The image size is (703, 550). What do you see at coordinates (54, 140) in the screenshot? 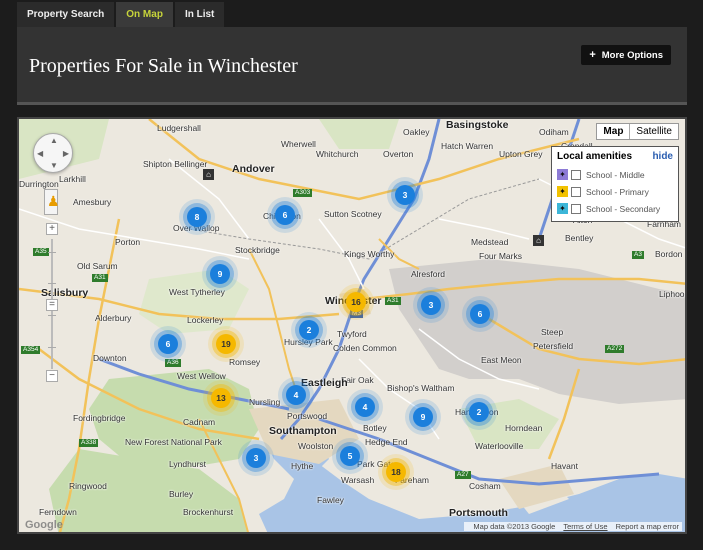
I see `pan-up-icon: ▲` at bounding box center [54, 140].